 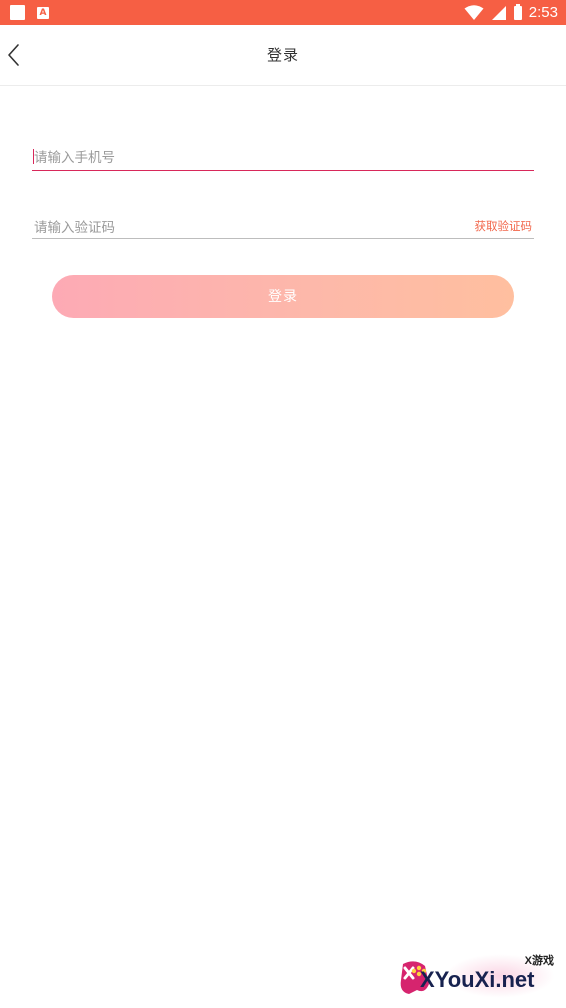 What do you see at coordinates (474, 12) in the screenshot?
I see `wifi-icon` at bounding box center [474, 12].